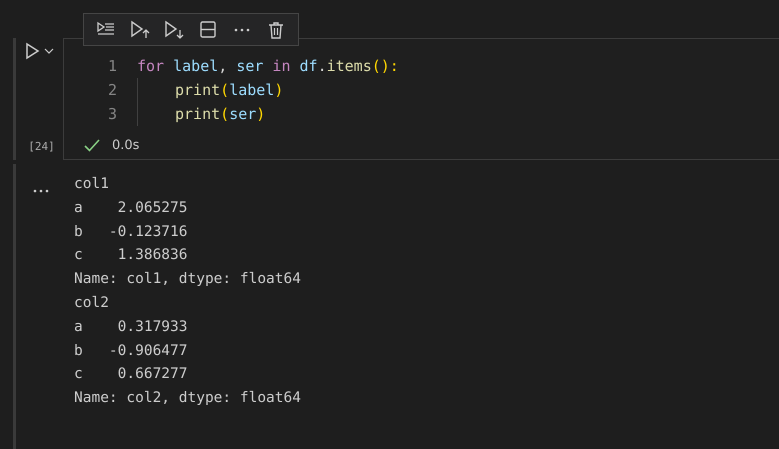 The width and height of the screenshot is (779, 449). I want to click on output-line: Name: col1, dtype: float64, so click(187, 280).